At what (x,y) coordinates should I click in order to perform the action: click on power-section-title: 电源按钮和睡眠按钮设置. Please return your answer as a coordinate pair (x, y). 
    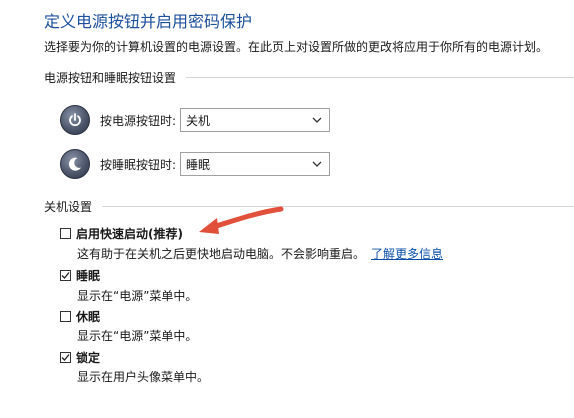
    Looking at the image, I should click on (110, 77).